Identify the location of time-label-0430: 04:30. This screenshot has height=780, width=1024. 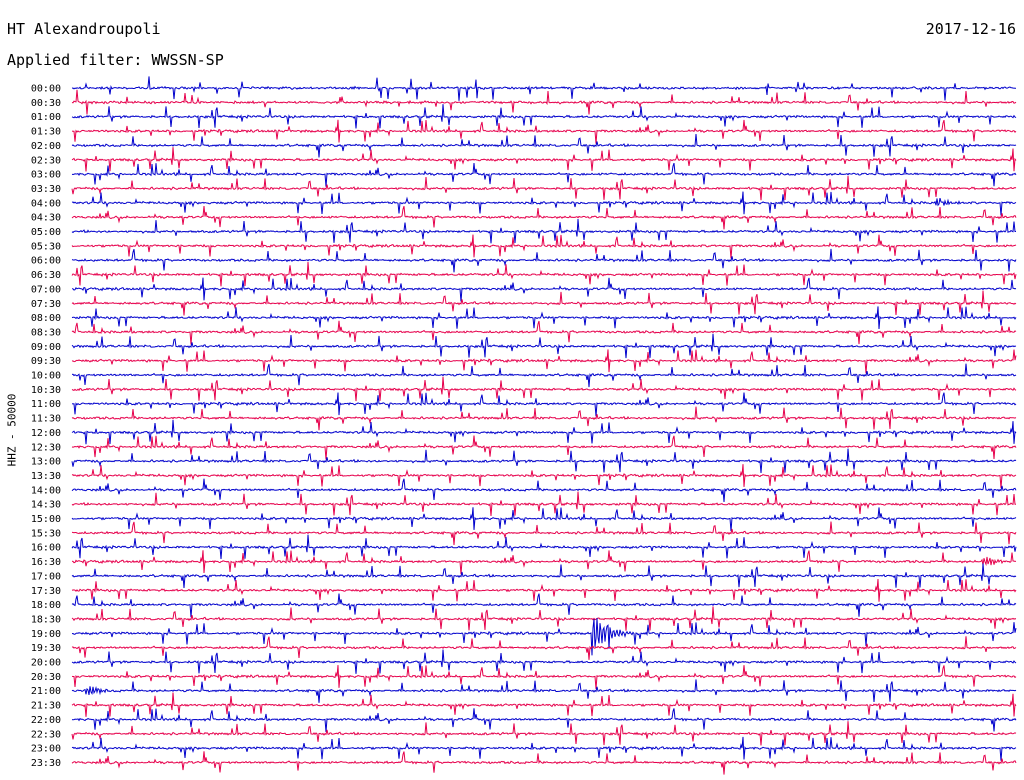
(46, 218).